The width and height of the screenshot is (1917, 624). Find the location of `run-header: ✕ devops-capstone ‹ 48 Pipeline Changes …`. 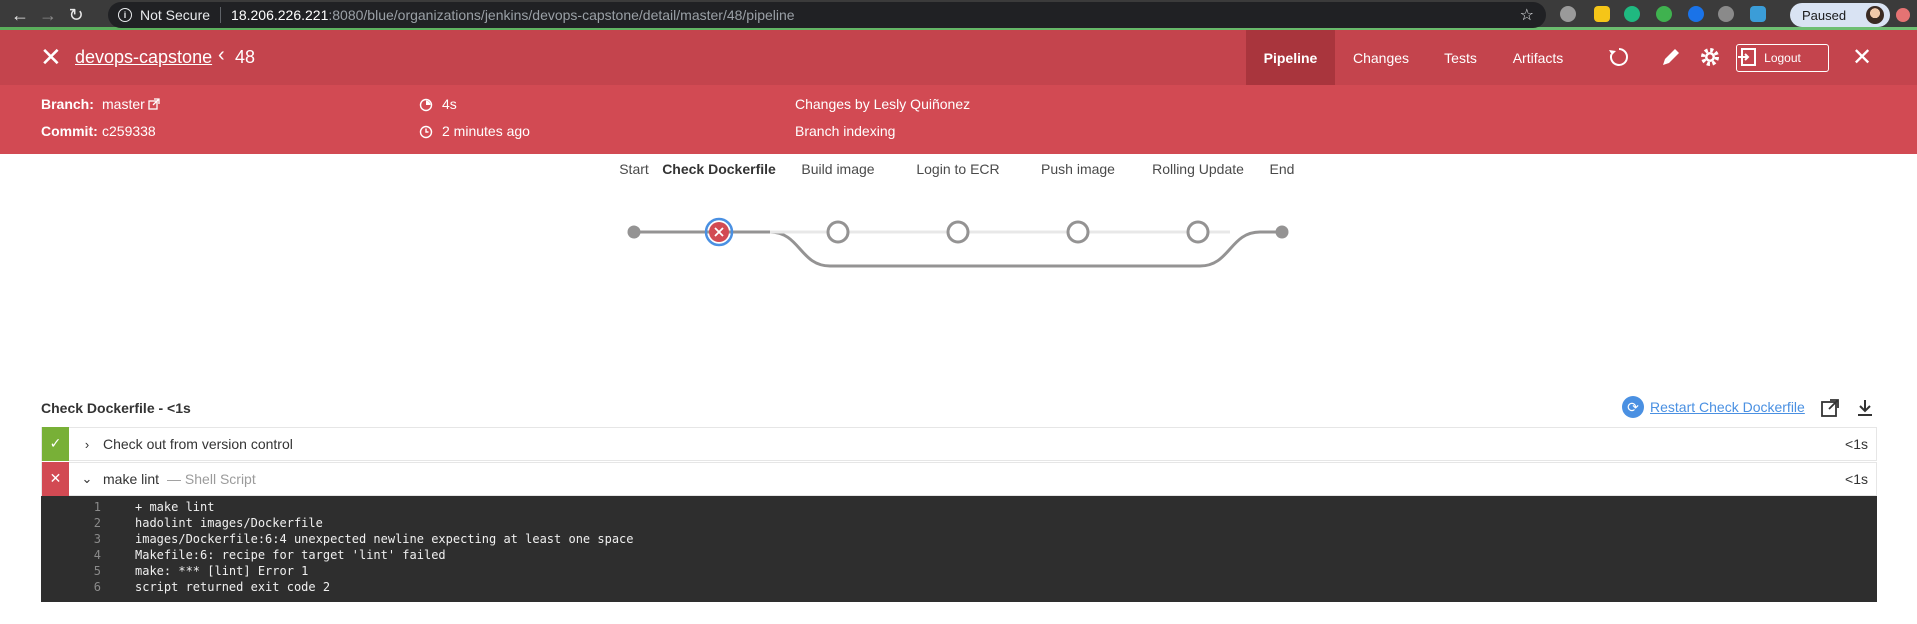

run-header: ✕ devops-capstone ‹ 48 Pipeline Changes … is located at coordinates (958, 57).